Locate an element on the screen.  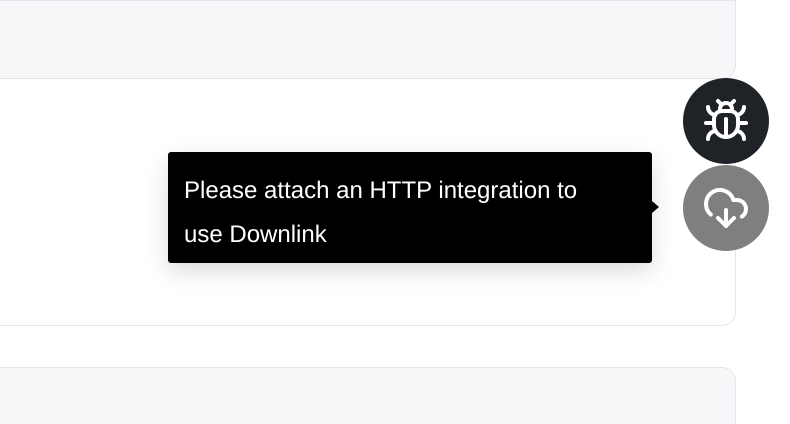
tooltip-arrow-icon is located at coordinates (655, 207).